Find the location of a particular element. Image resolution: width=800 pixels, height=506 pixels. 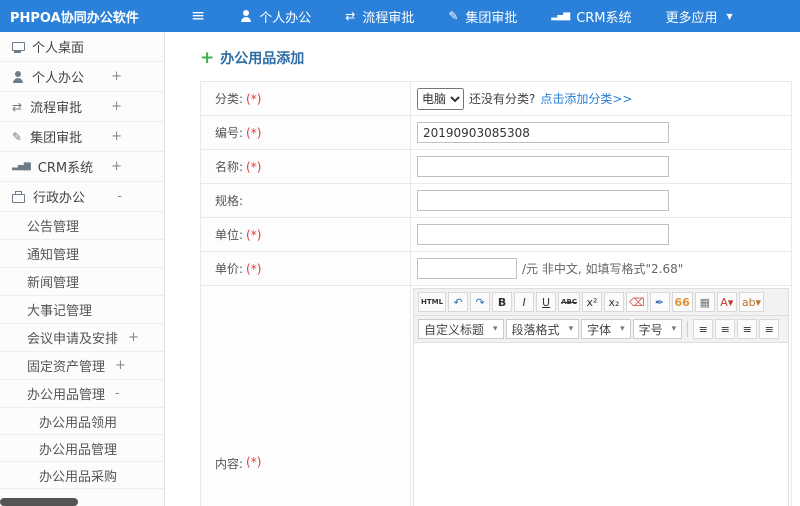

code-input is located at coordinates (543, 132).